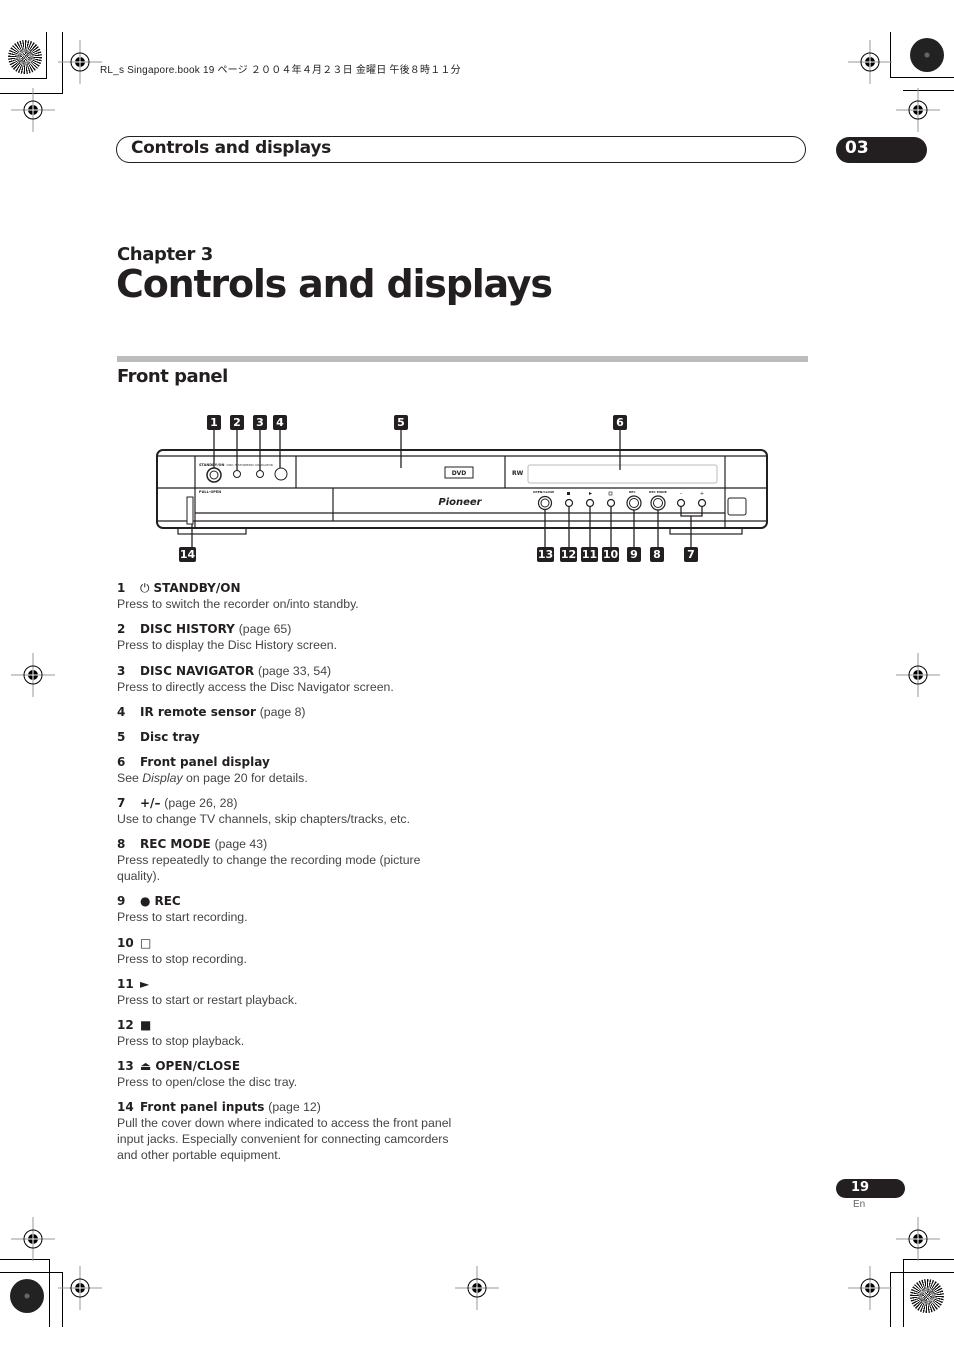  What do you see at coordinates (622, 474) in the screenshot?
I see `display-window` at bounding box center [622, 474].